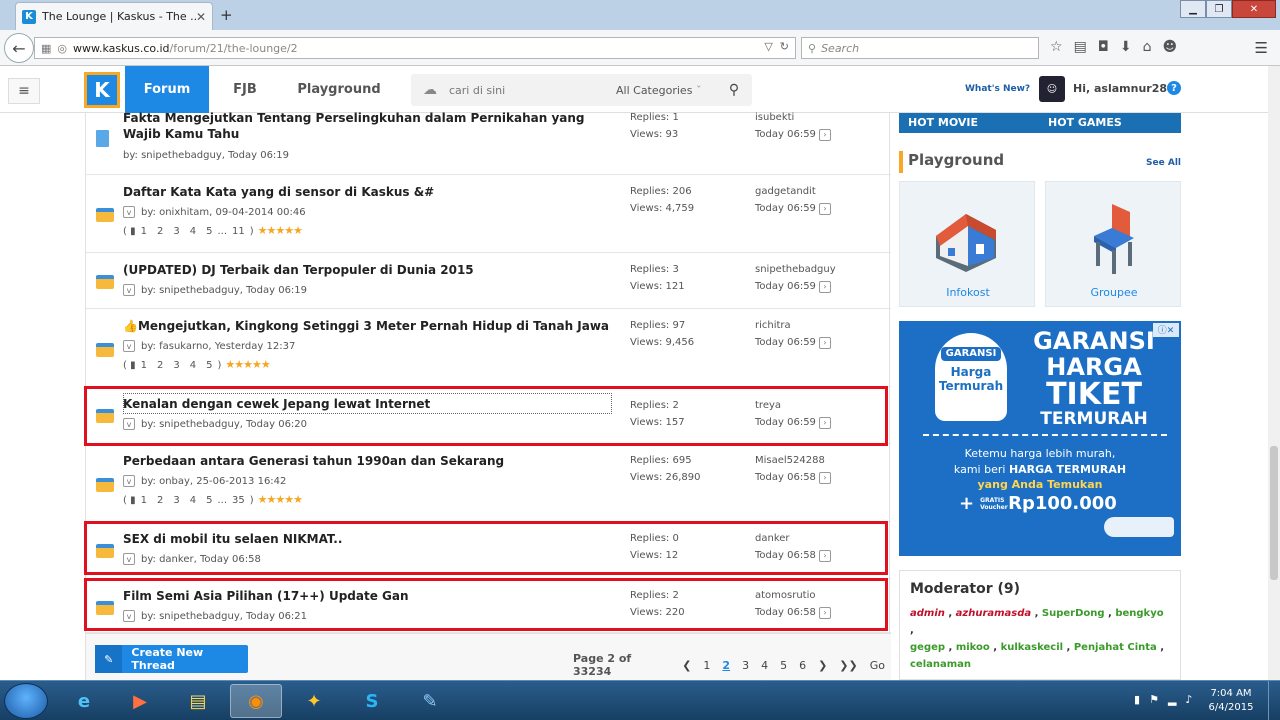  Describe the element at coordinates (1193, 9) in the screenshot. I see `minimize-icon: ▁` at that location.